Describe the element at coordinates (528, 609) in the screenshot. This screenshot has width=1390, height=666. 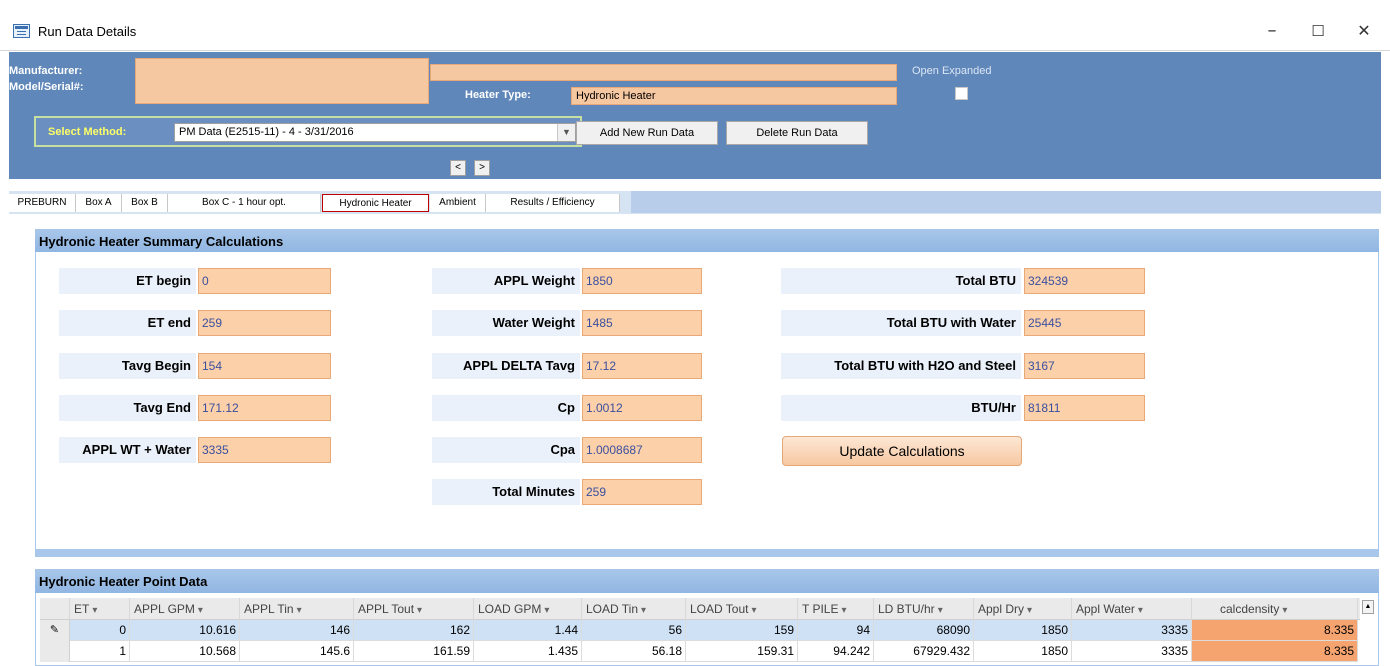
I see `column-header-load-gpm: LOAD GPM ▾` at that location.